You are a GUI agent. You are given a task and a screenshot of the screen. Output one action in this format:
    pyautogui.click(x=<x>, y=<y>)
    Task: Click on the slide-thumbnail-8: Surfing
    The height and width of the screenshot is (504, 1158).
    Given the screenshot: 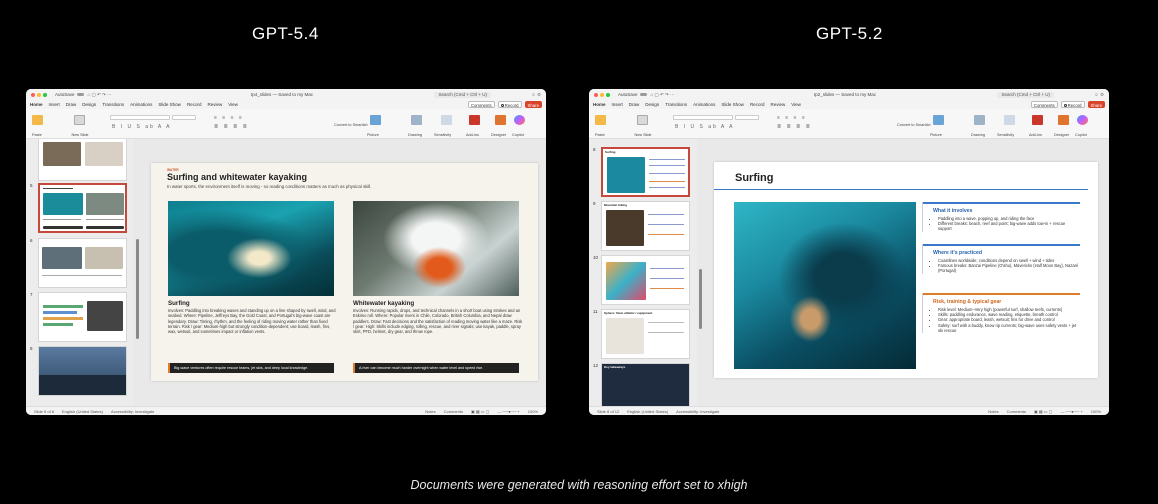 What is the action you would take?
    pyautogui.click(x=645, y=172)
    